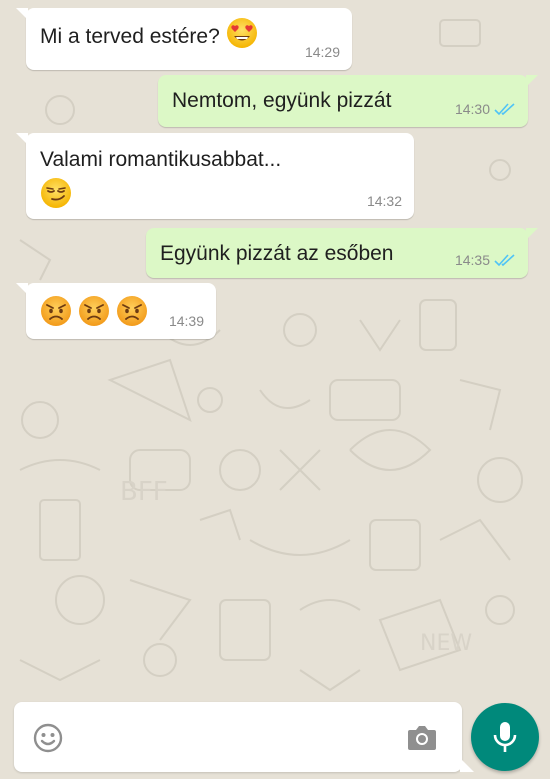  I want to click on message-composer, so click(244, 737).